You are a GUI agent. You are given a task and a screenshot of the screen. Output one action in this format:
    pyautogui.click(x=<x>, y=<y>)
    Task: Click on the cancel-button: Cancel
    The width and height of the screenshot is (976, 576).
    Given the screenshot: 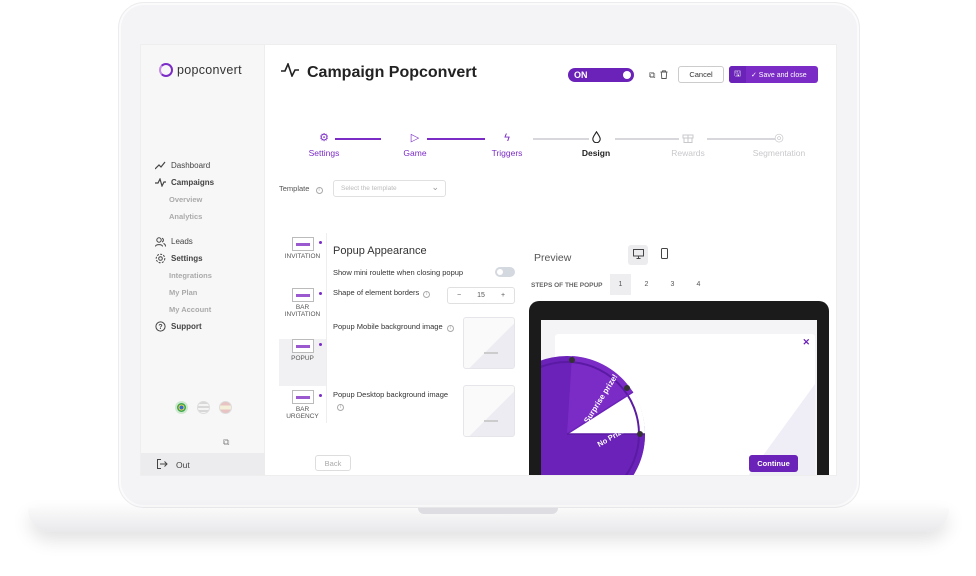 What is the action you would take?
    pyautogui.click(x=701, y=74)
    